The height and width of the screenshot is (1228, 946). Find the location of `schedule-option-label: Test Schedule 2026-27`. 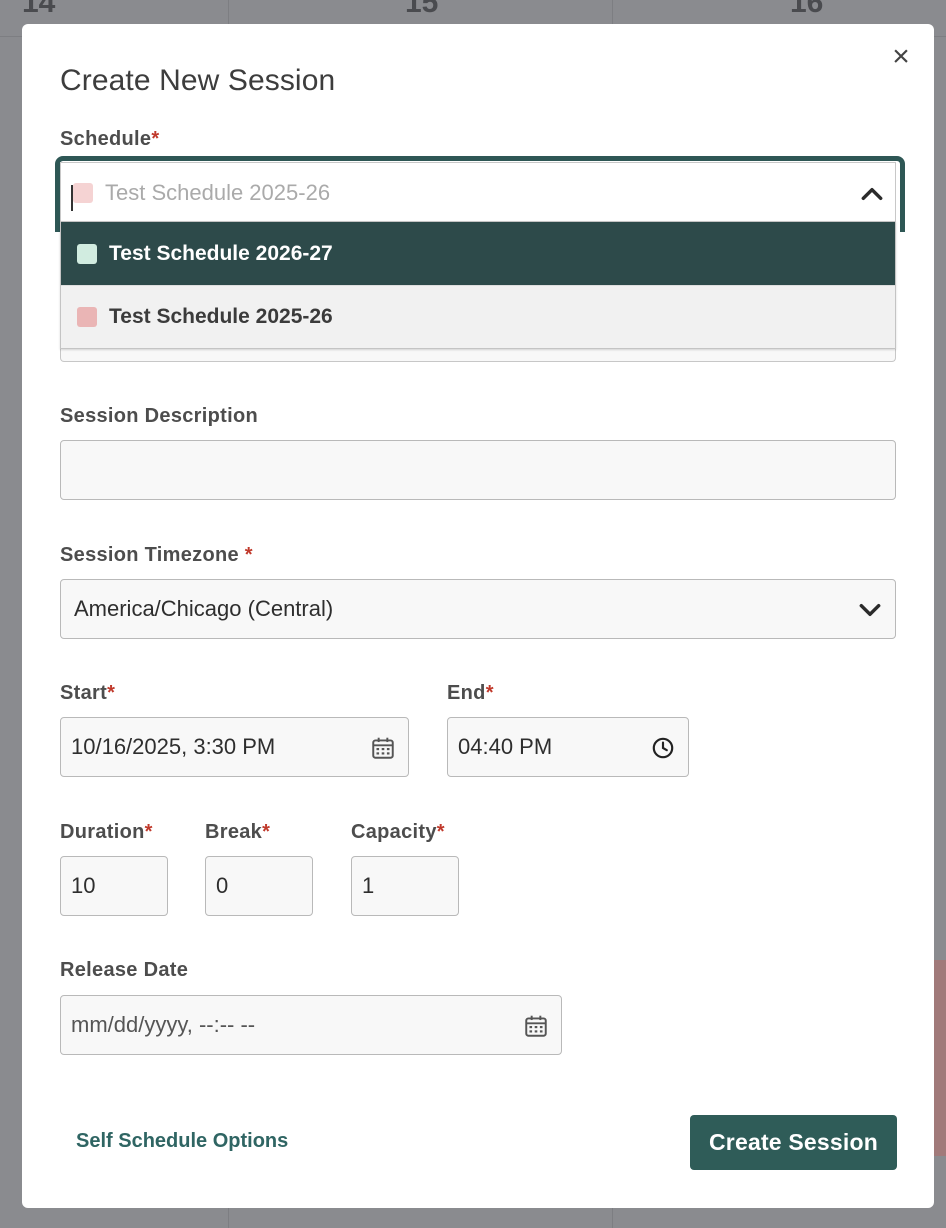

schedule-option-label: Test Schedule 2026-27 is located at coordinates (221, 253).